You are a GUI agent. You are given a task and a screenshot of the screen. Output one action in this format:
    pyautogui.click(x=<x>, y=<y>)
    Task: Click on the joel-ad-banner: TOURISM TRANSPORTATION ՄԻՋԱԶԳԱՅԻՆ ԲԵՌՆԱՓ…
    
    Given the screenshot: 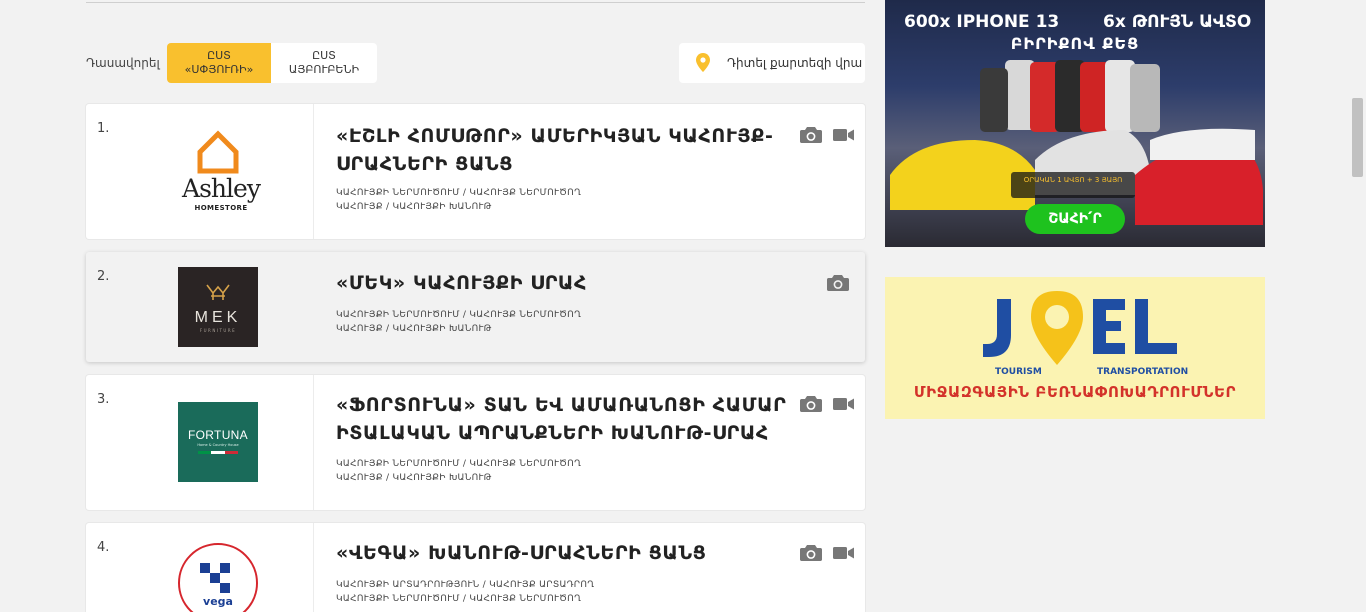 What is the action you would take?
    pyautogui.click(x=1075, y=348)
    